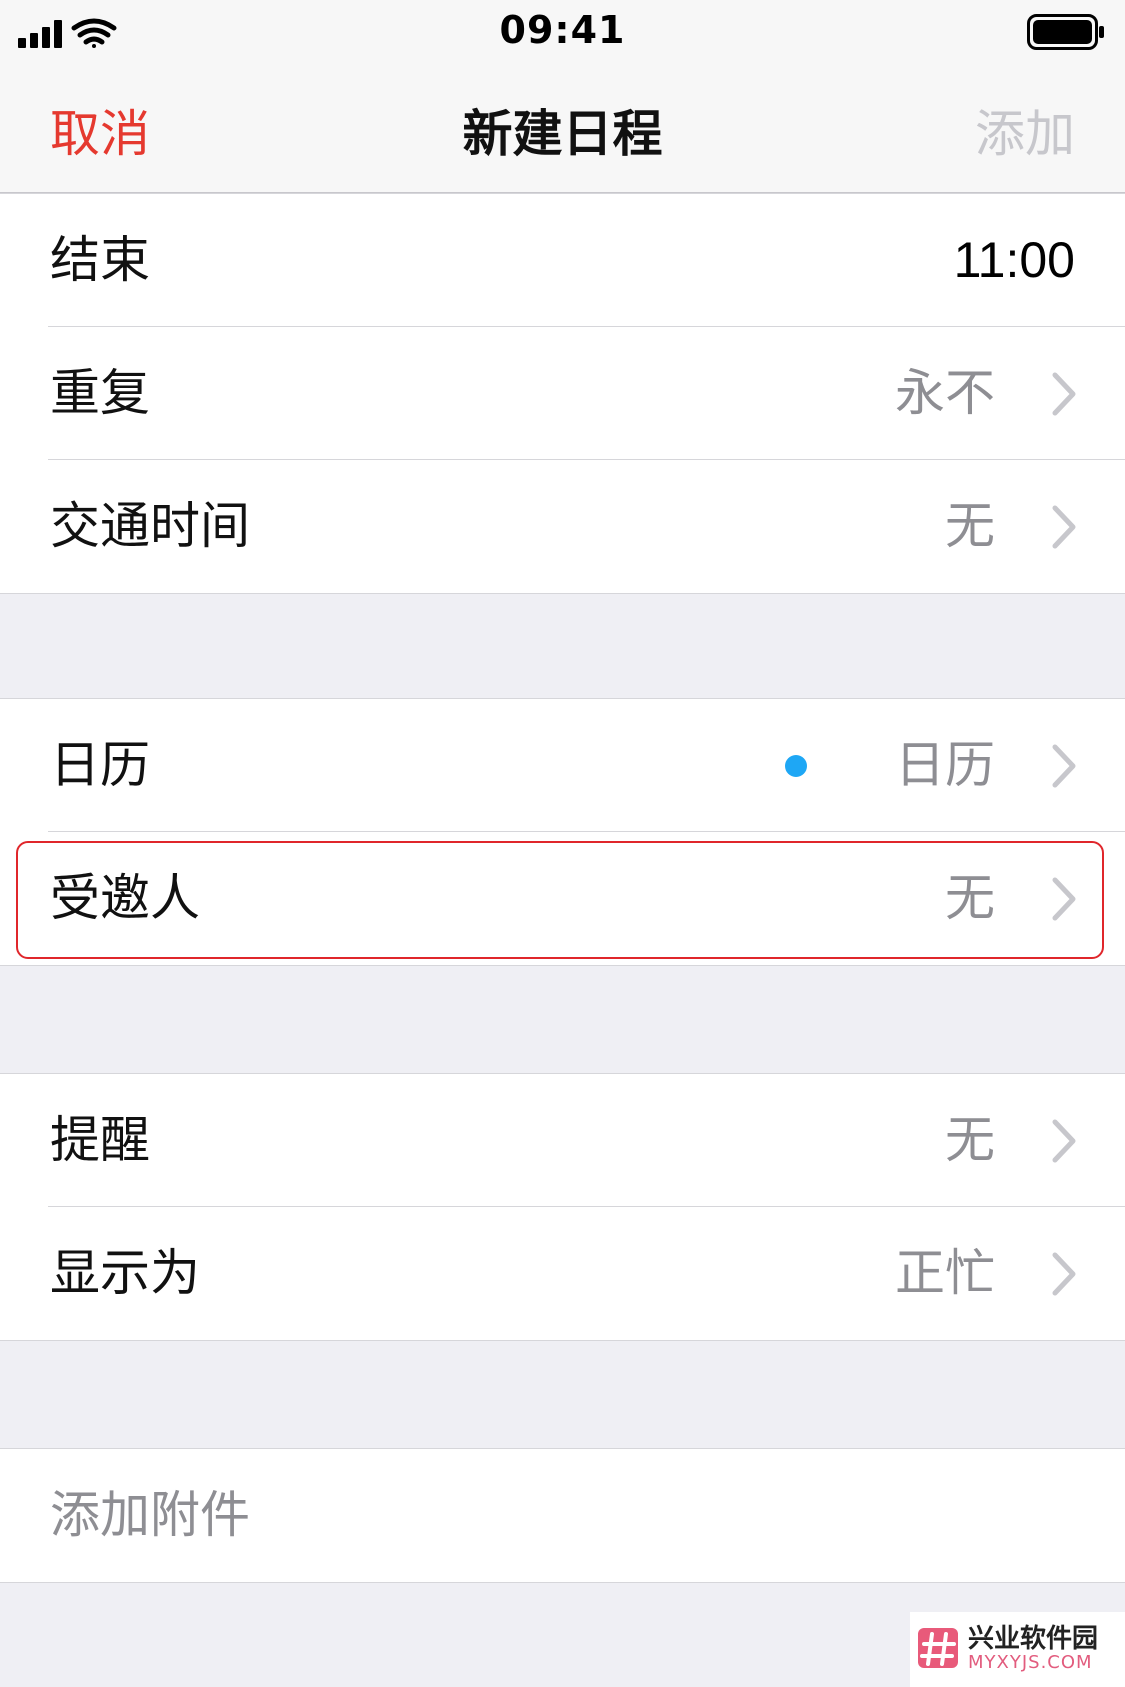  Describe the element at coordinates (562, 765) in the screenshot. I see `calendar-row: 日历 日历` at that location.